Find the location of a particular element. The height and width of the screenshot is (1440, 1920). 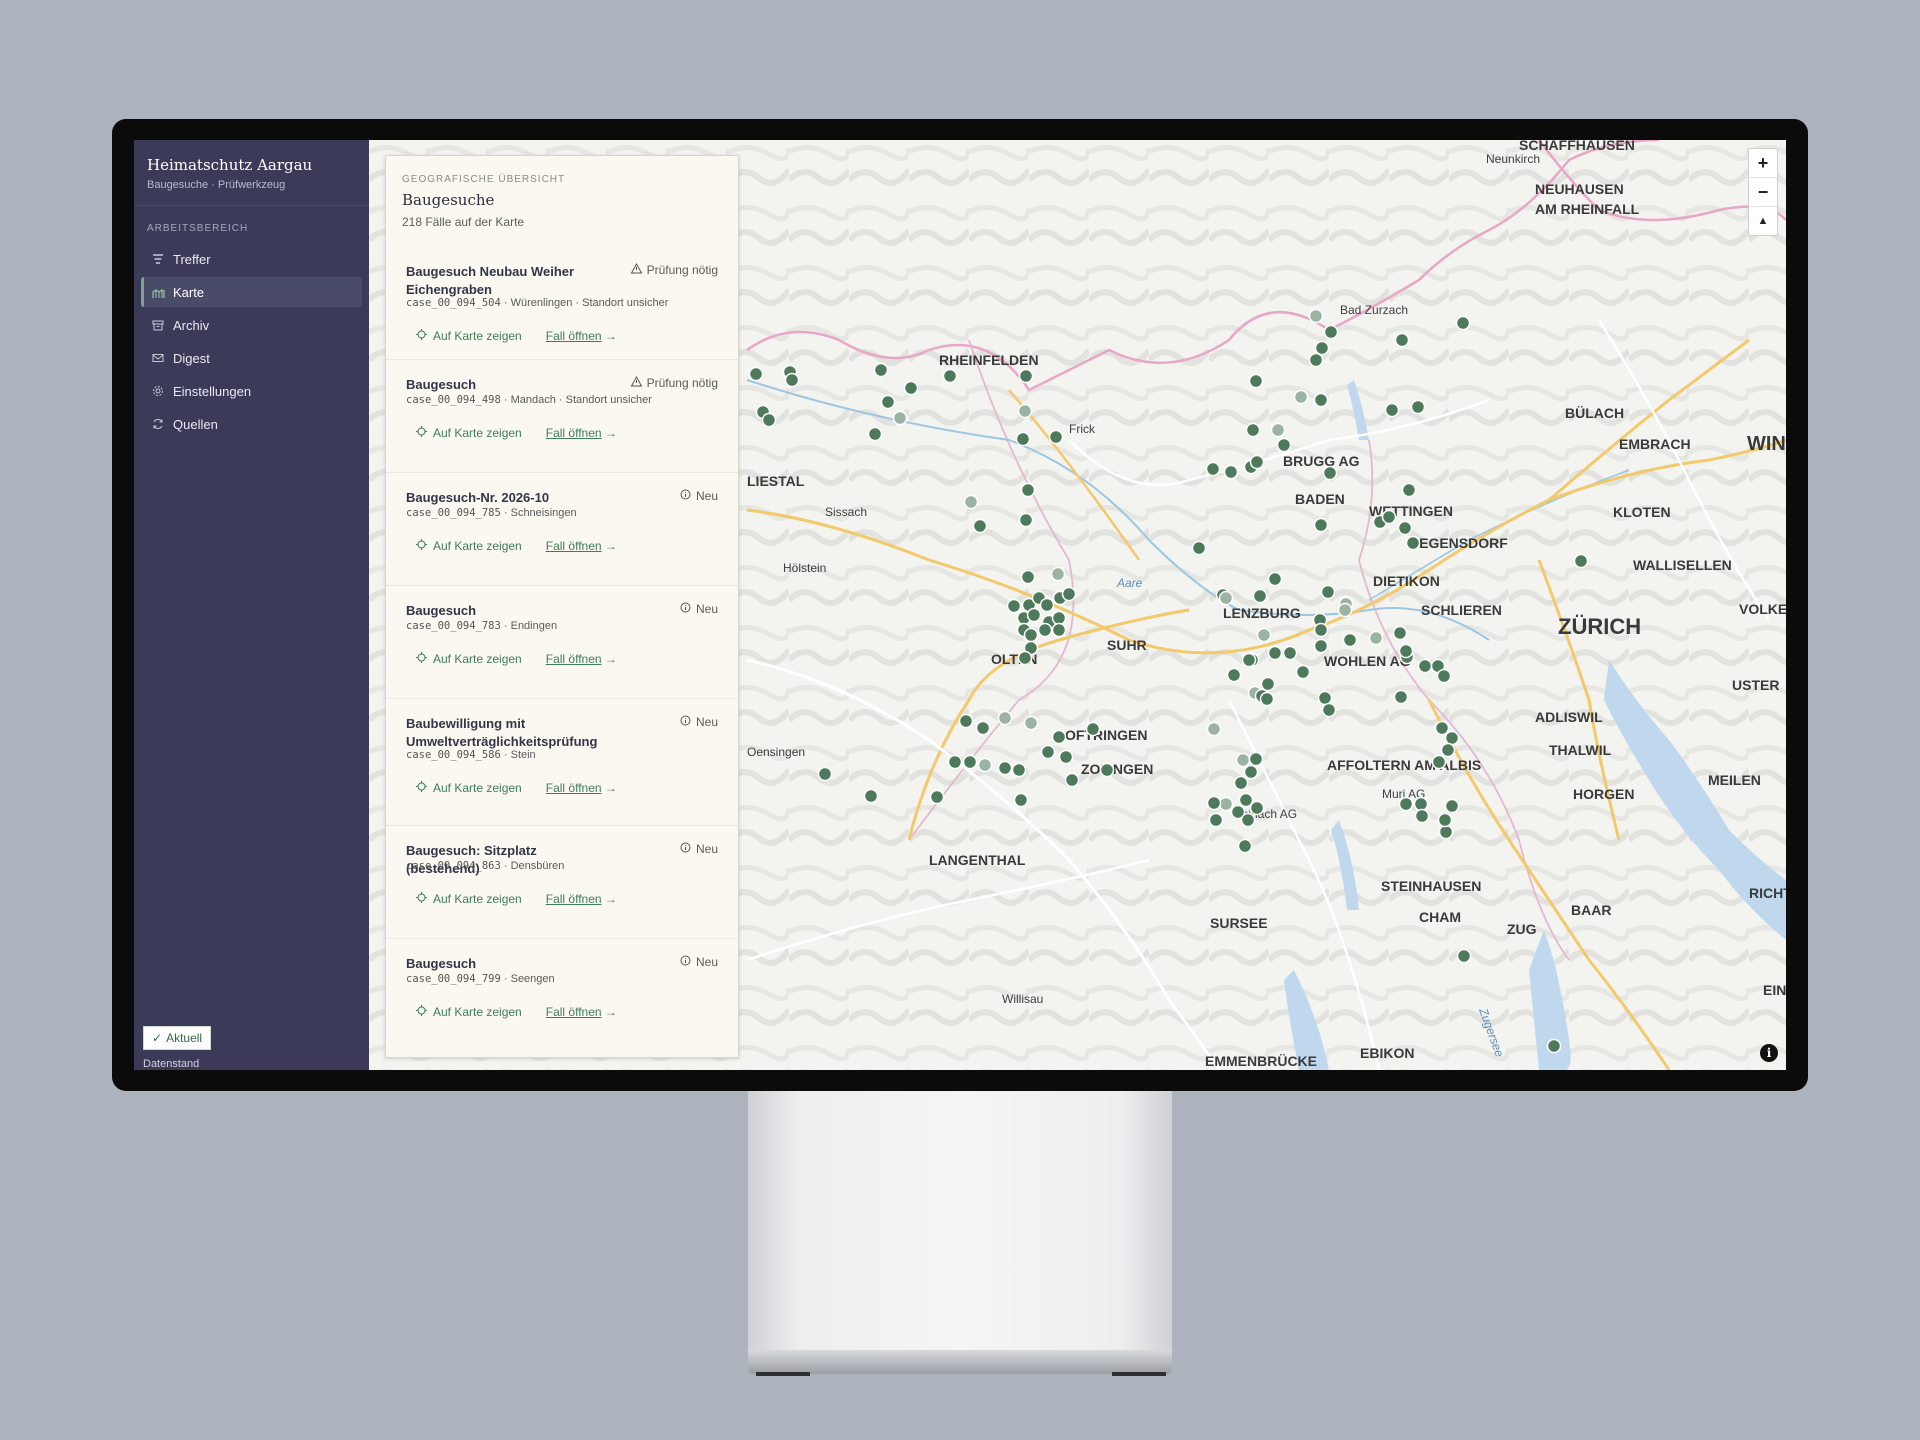

sidebar-item-karte: Karte is located at coordinates (251, 292).